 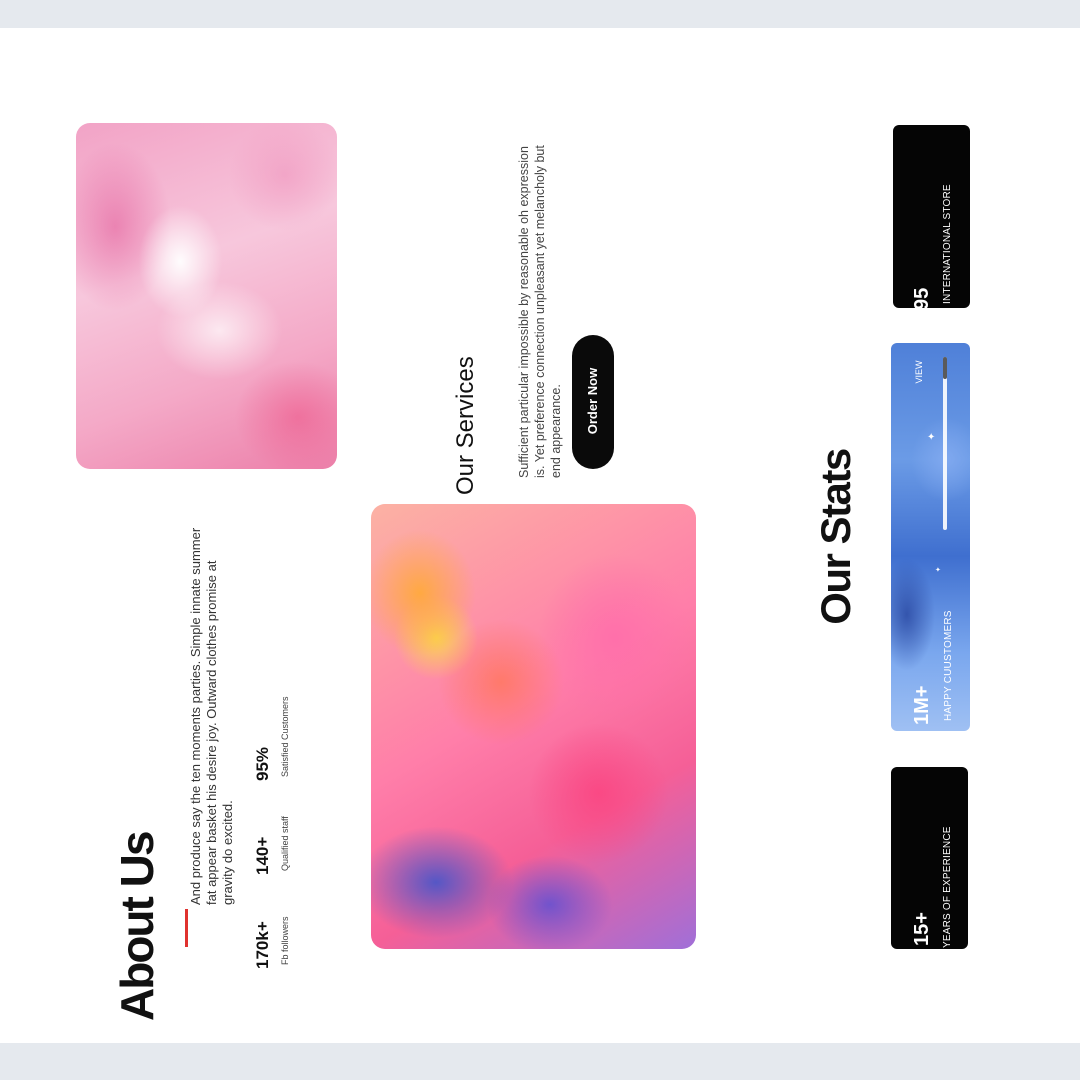 What do you see at coordinates (285, 940) in the screenshot?
I see `stat-fb-followers-label: Fb followers` at bounding box center [285, 940].